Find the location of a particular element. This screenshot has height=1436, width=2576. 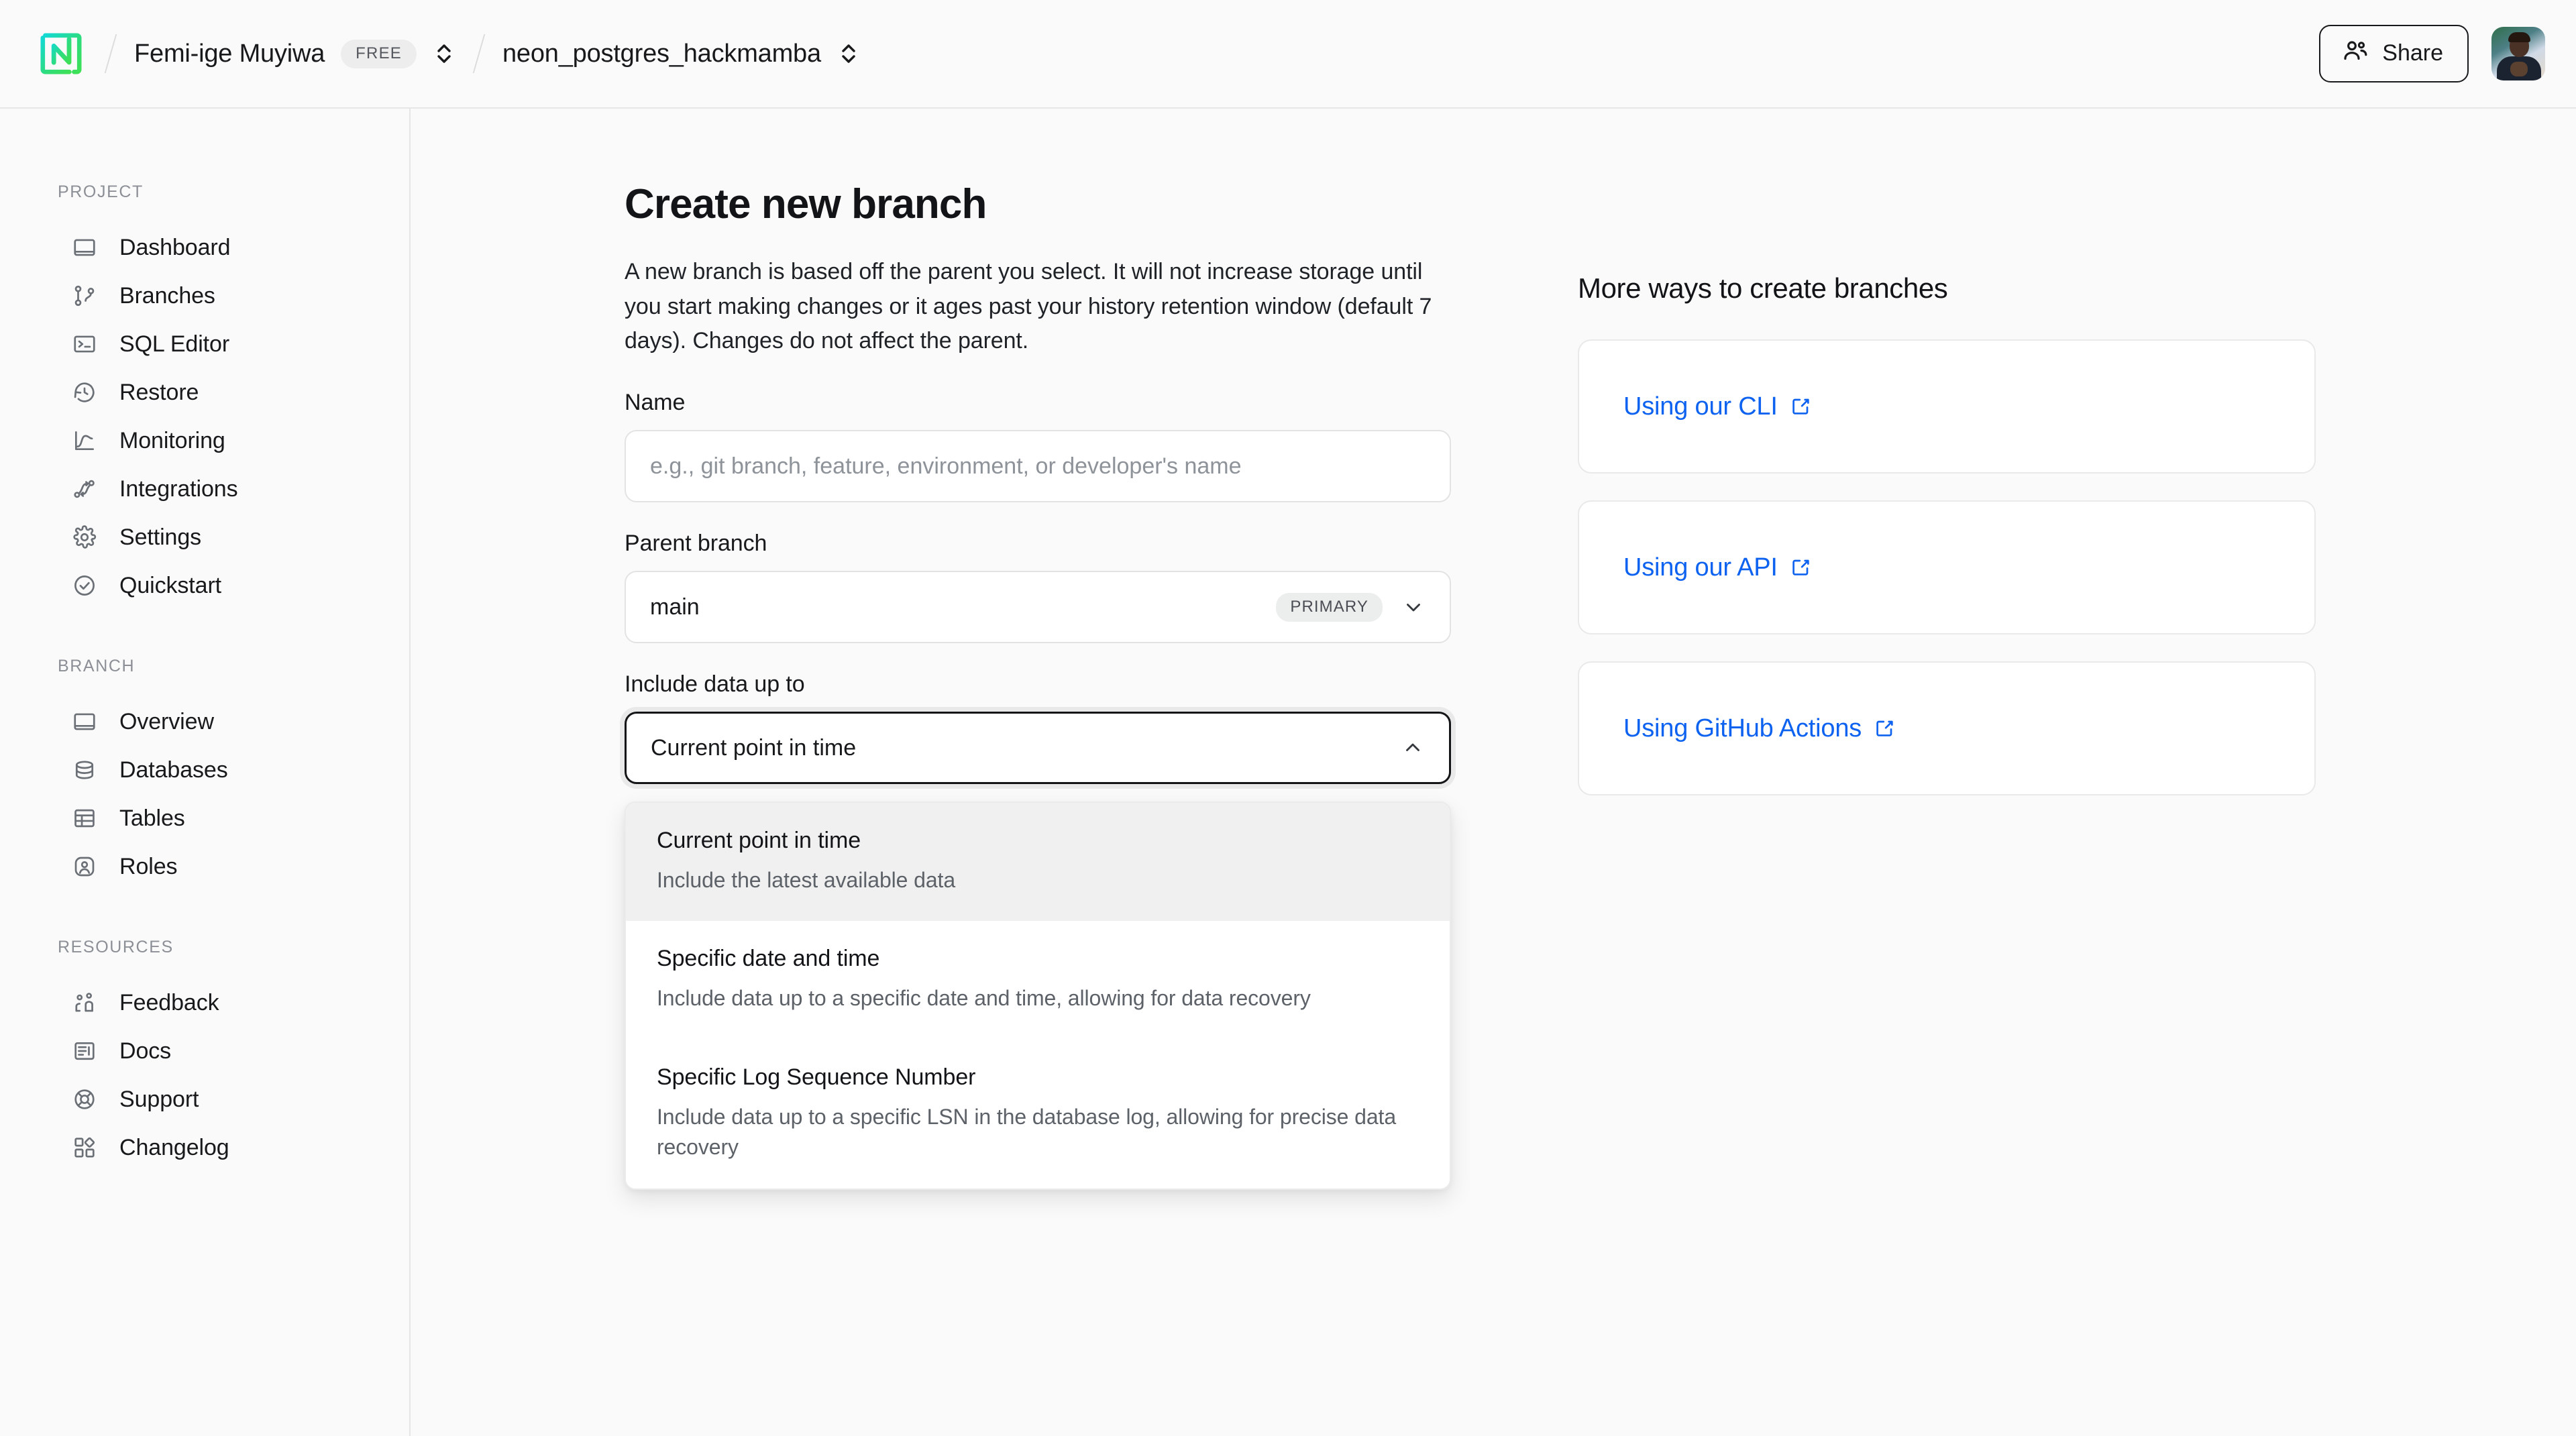

sidebar-item-label: Docs is located at coordinates (145, 1051).